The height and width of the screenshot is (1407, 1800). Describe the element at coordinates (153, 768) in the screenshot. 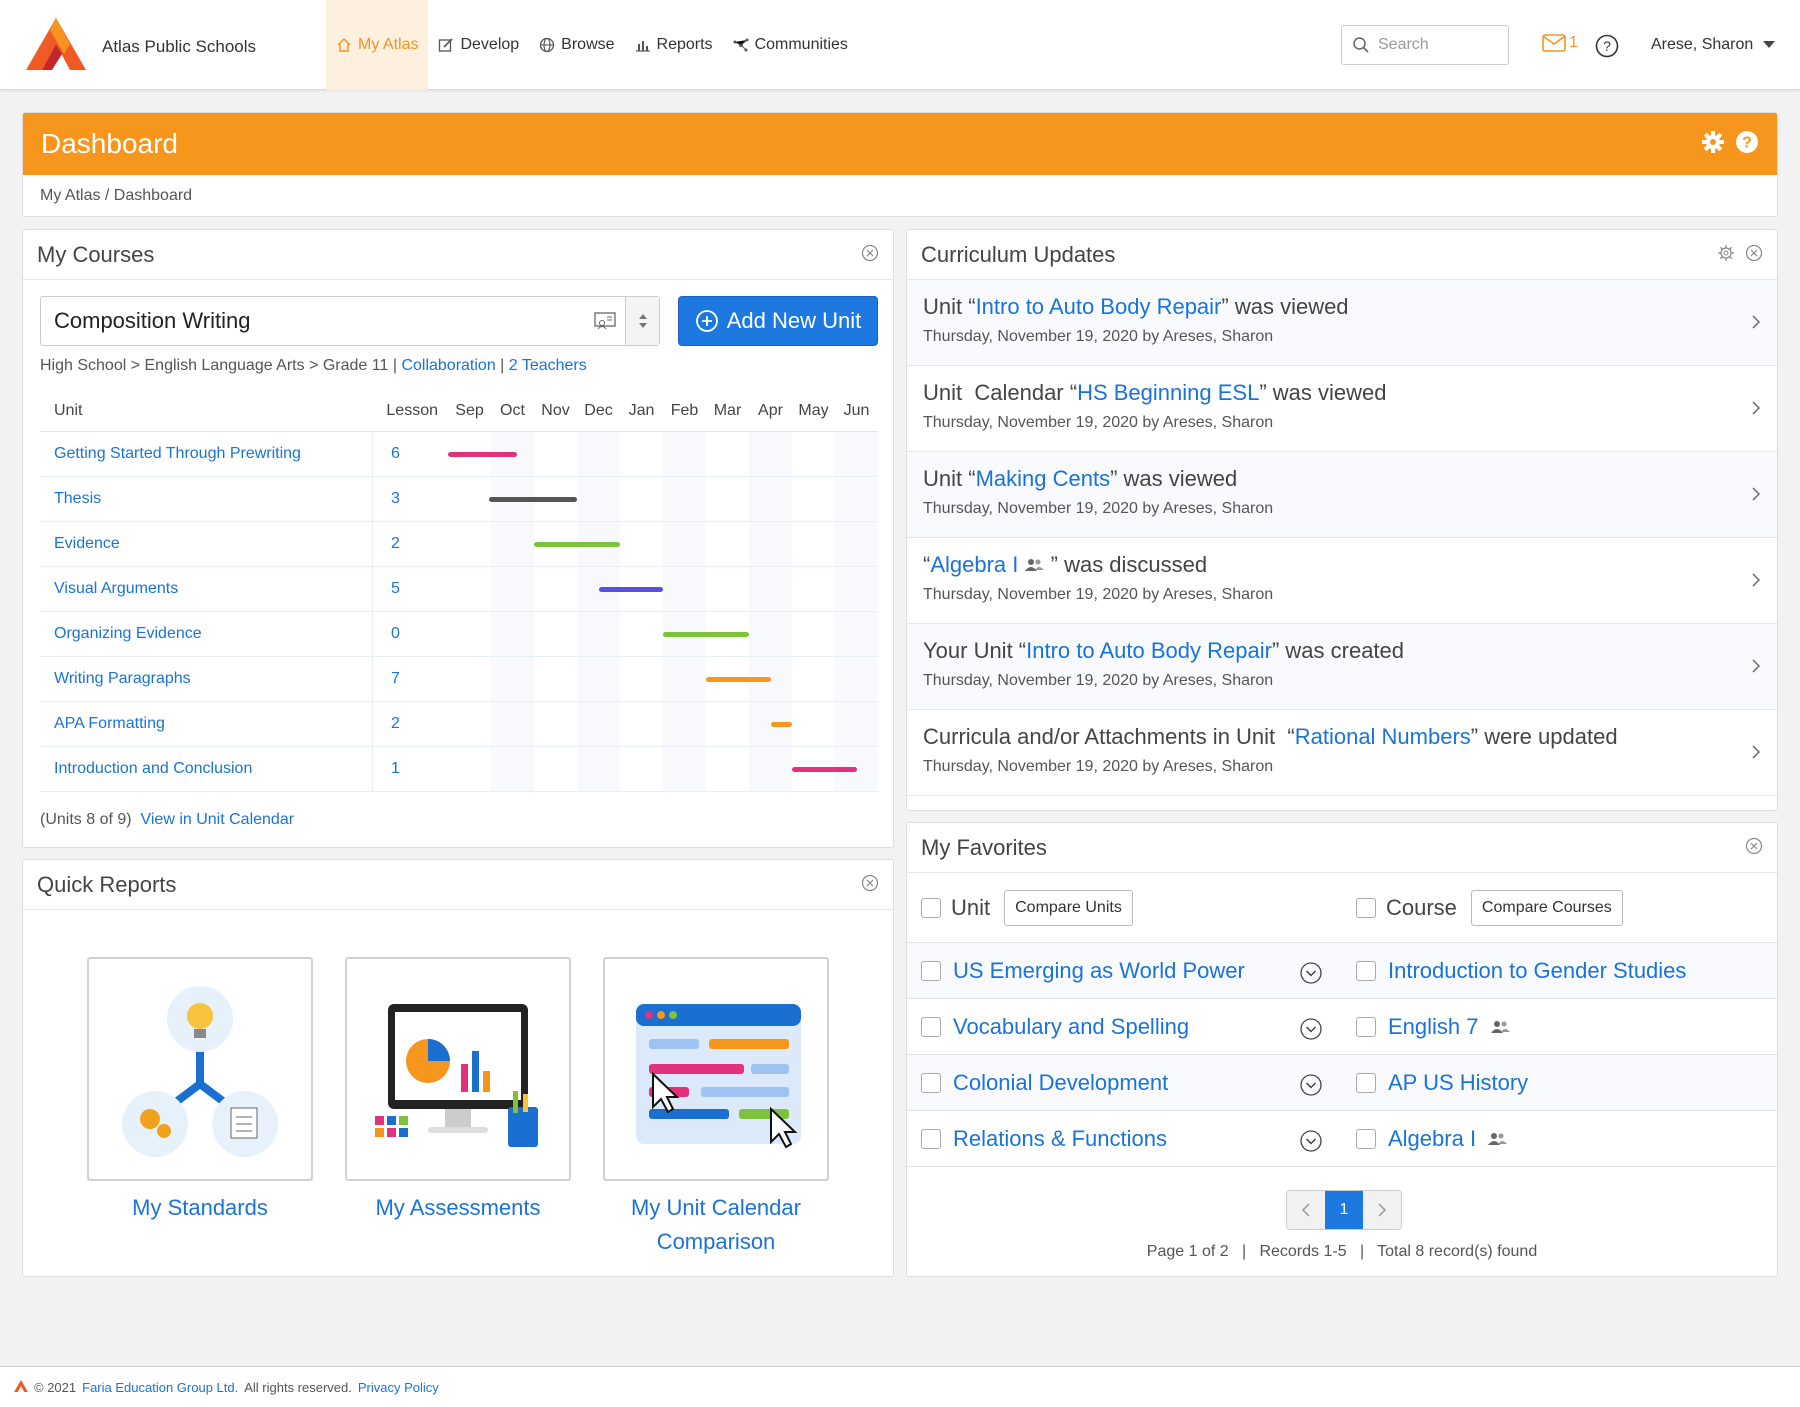

I see `unit-link: Introduction and Conclusion` at that location.